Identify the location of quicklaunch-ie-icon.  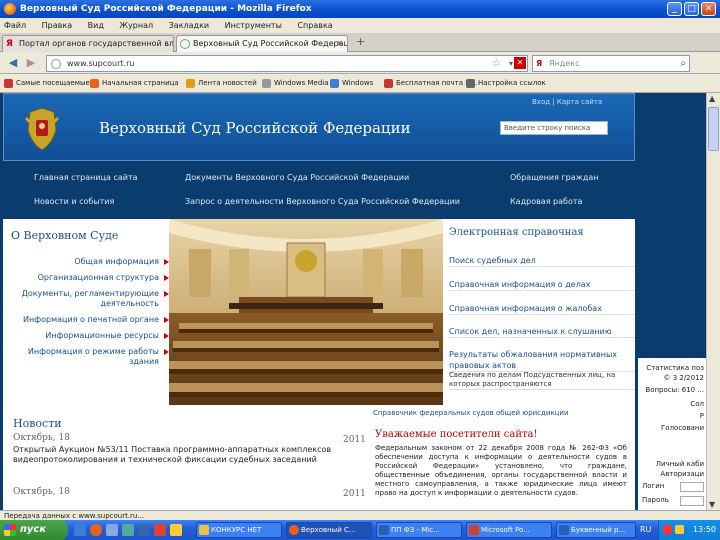
(80, 530).